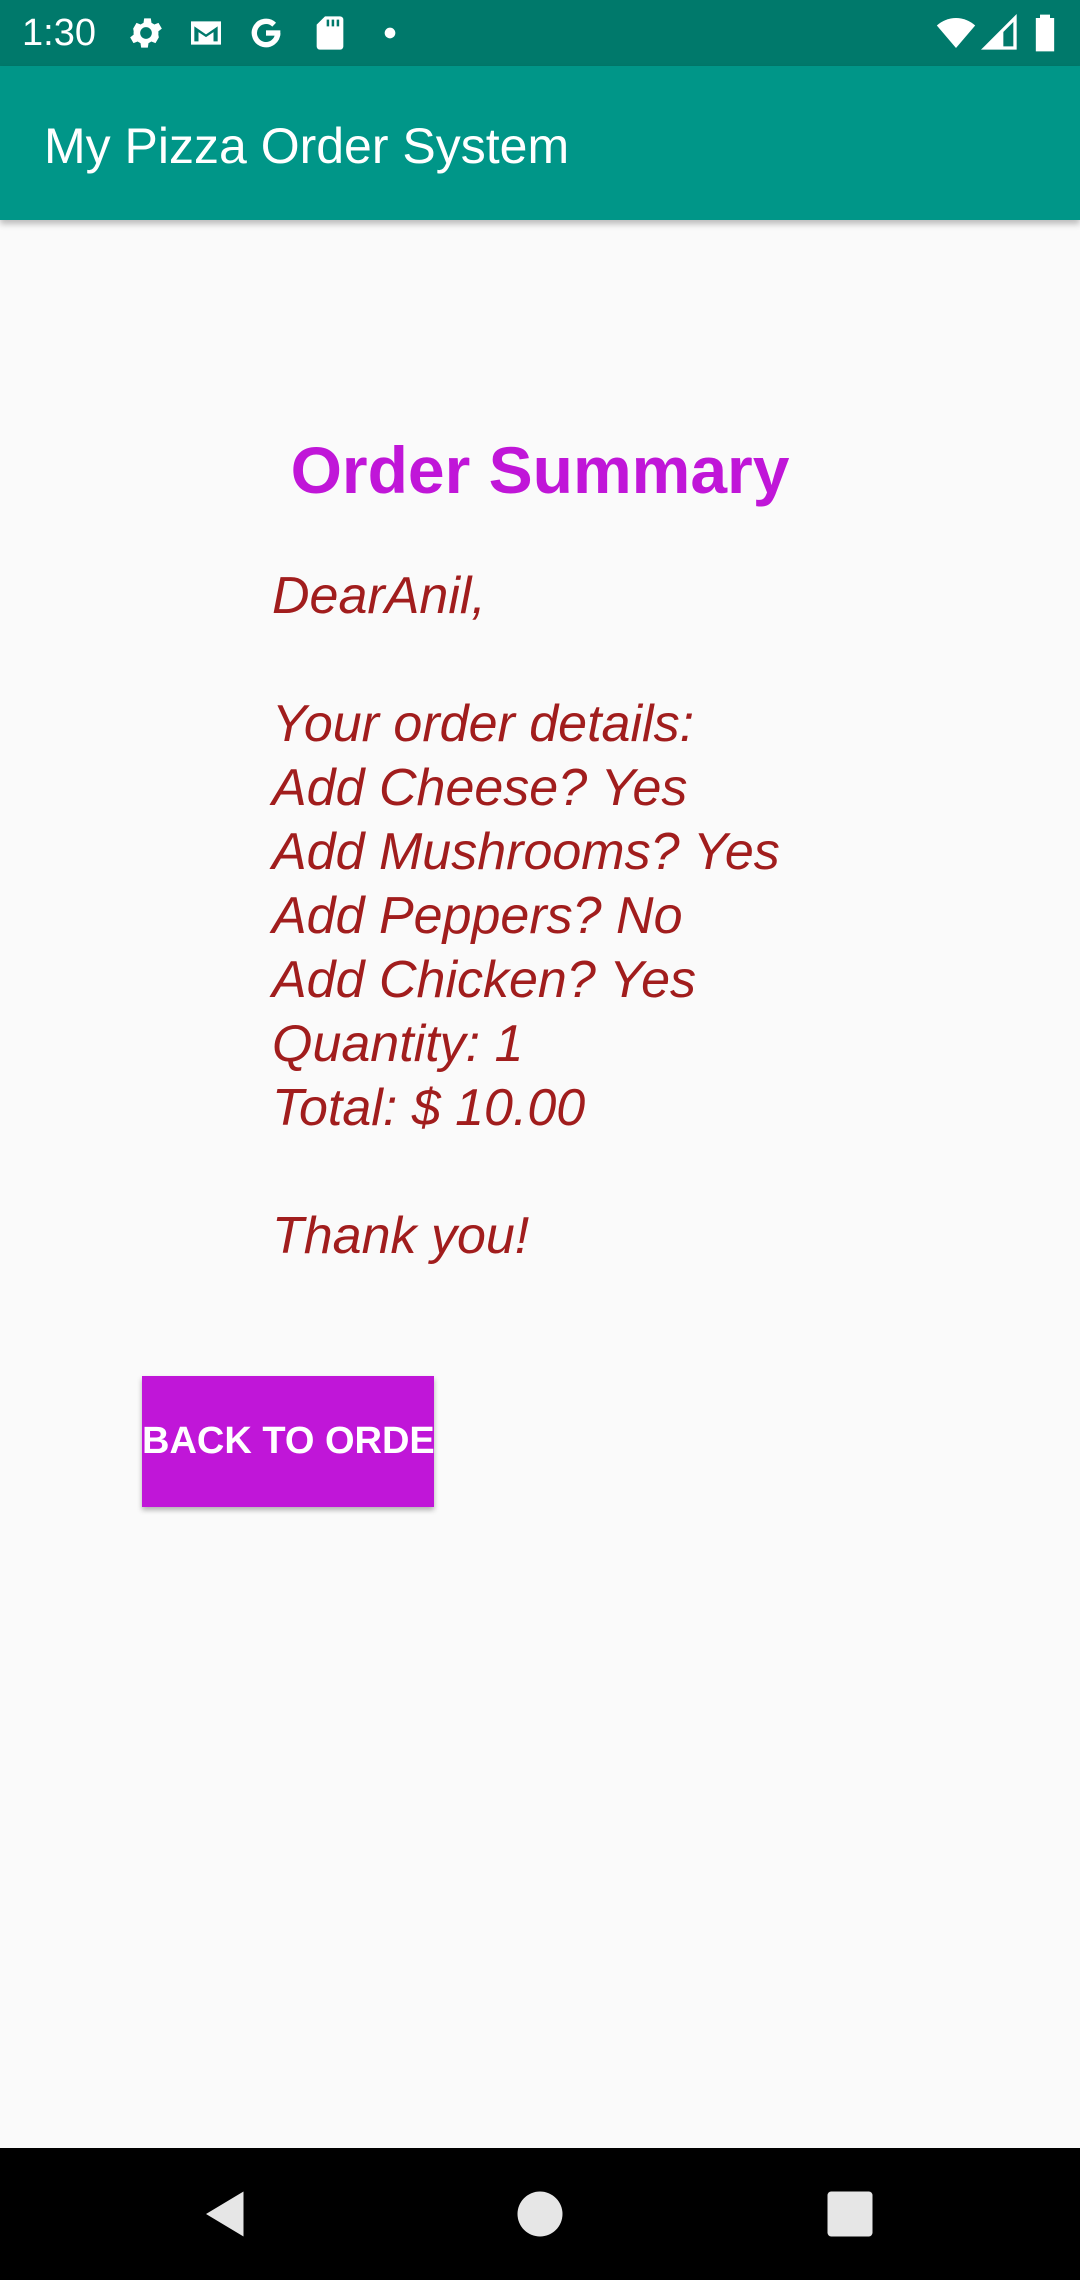 The height and width of the screenshot is (2280, 1080). Describe the element at coordinates (59, 33) in the screenshot. I see `status-time: 1:30` at that location.